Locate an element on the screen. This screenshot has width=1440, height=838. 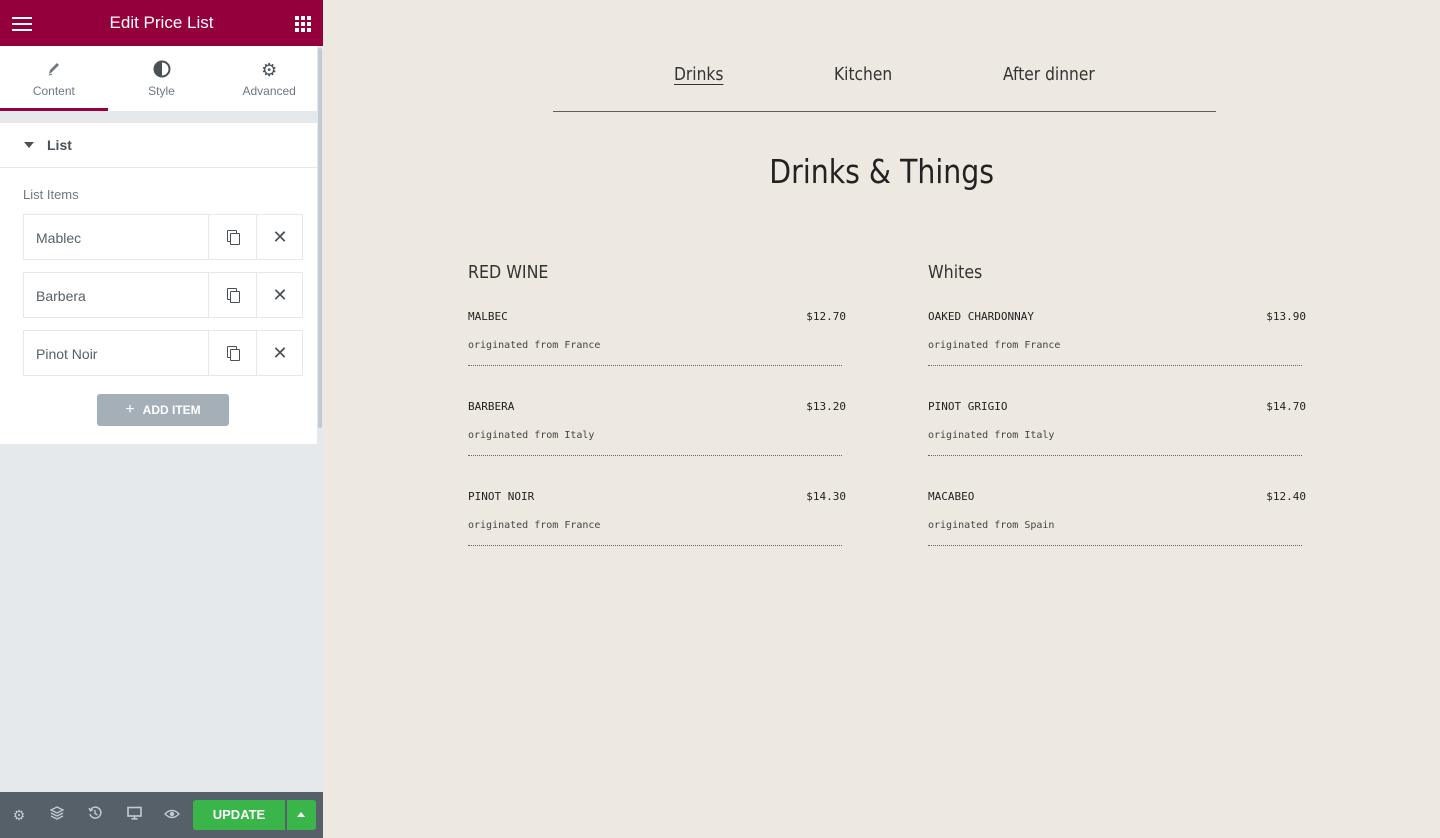
item-name: OAKED CHARDONNAY is located at coordinates (981, 316).